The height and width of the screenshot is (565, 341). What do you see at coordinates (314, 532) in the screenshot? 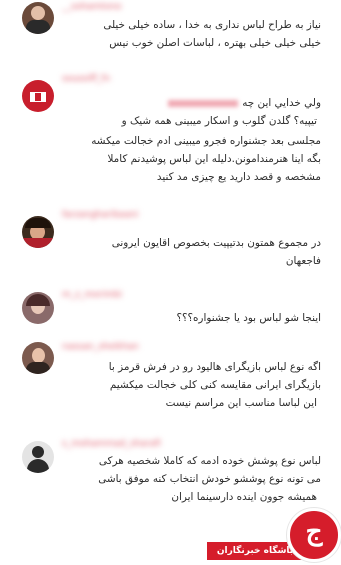
I see `logo-glyph: ج` at bounding box center [314, 532].